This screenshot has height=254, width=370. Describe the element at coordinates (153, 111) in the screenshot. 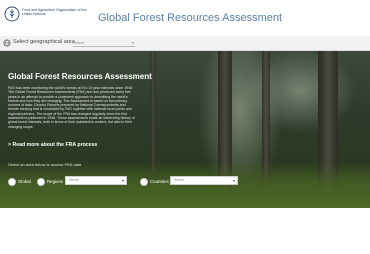

I see `tree-trunk-image` at that location.